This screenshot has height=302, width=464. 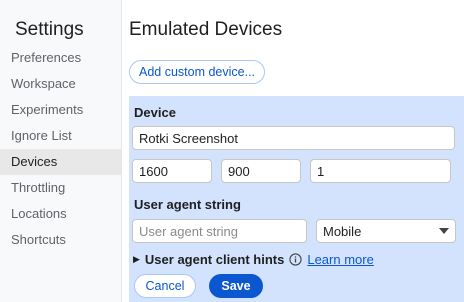 I want to click on expand-triangle-icon: ▶, so click(x=136, y=259).